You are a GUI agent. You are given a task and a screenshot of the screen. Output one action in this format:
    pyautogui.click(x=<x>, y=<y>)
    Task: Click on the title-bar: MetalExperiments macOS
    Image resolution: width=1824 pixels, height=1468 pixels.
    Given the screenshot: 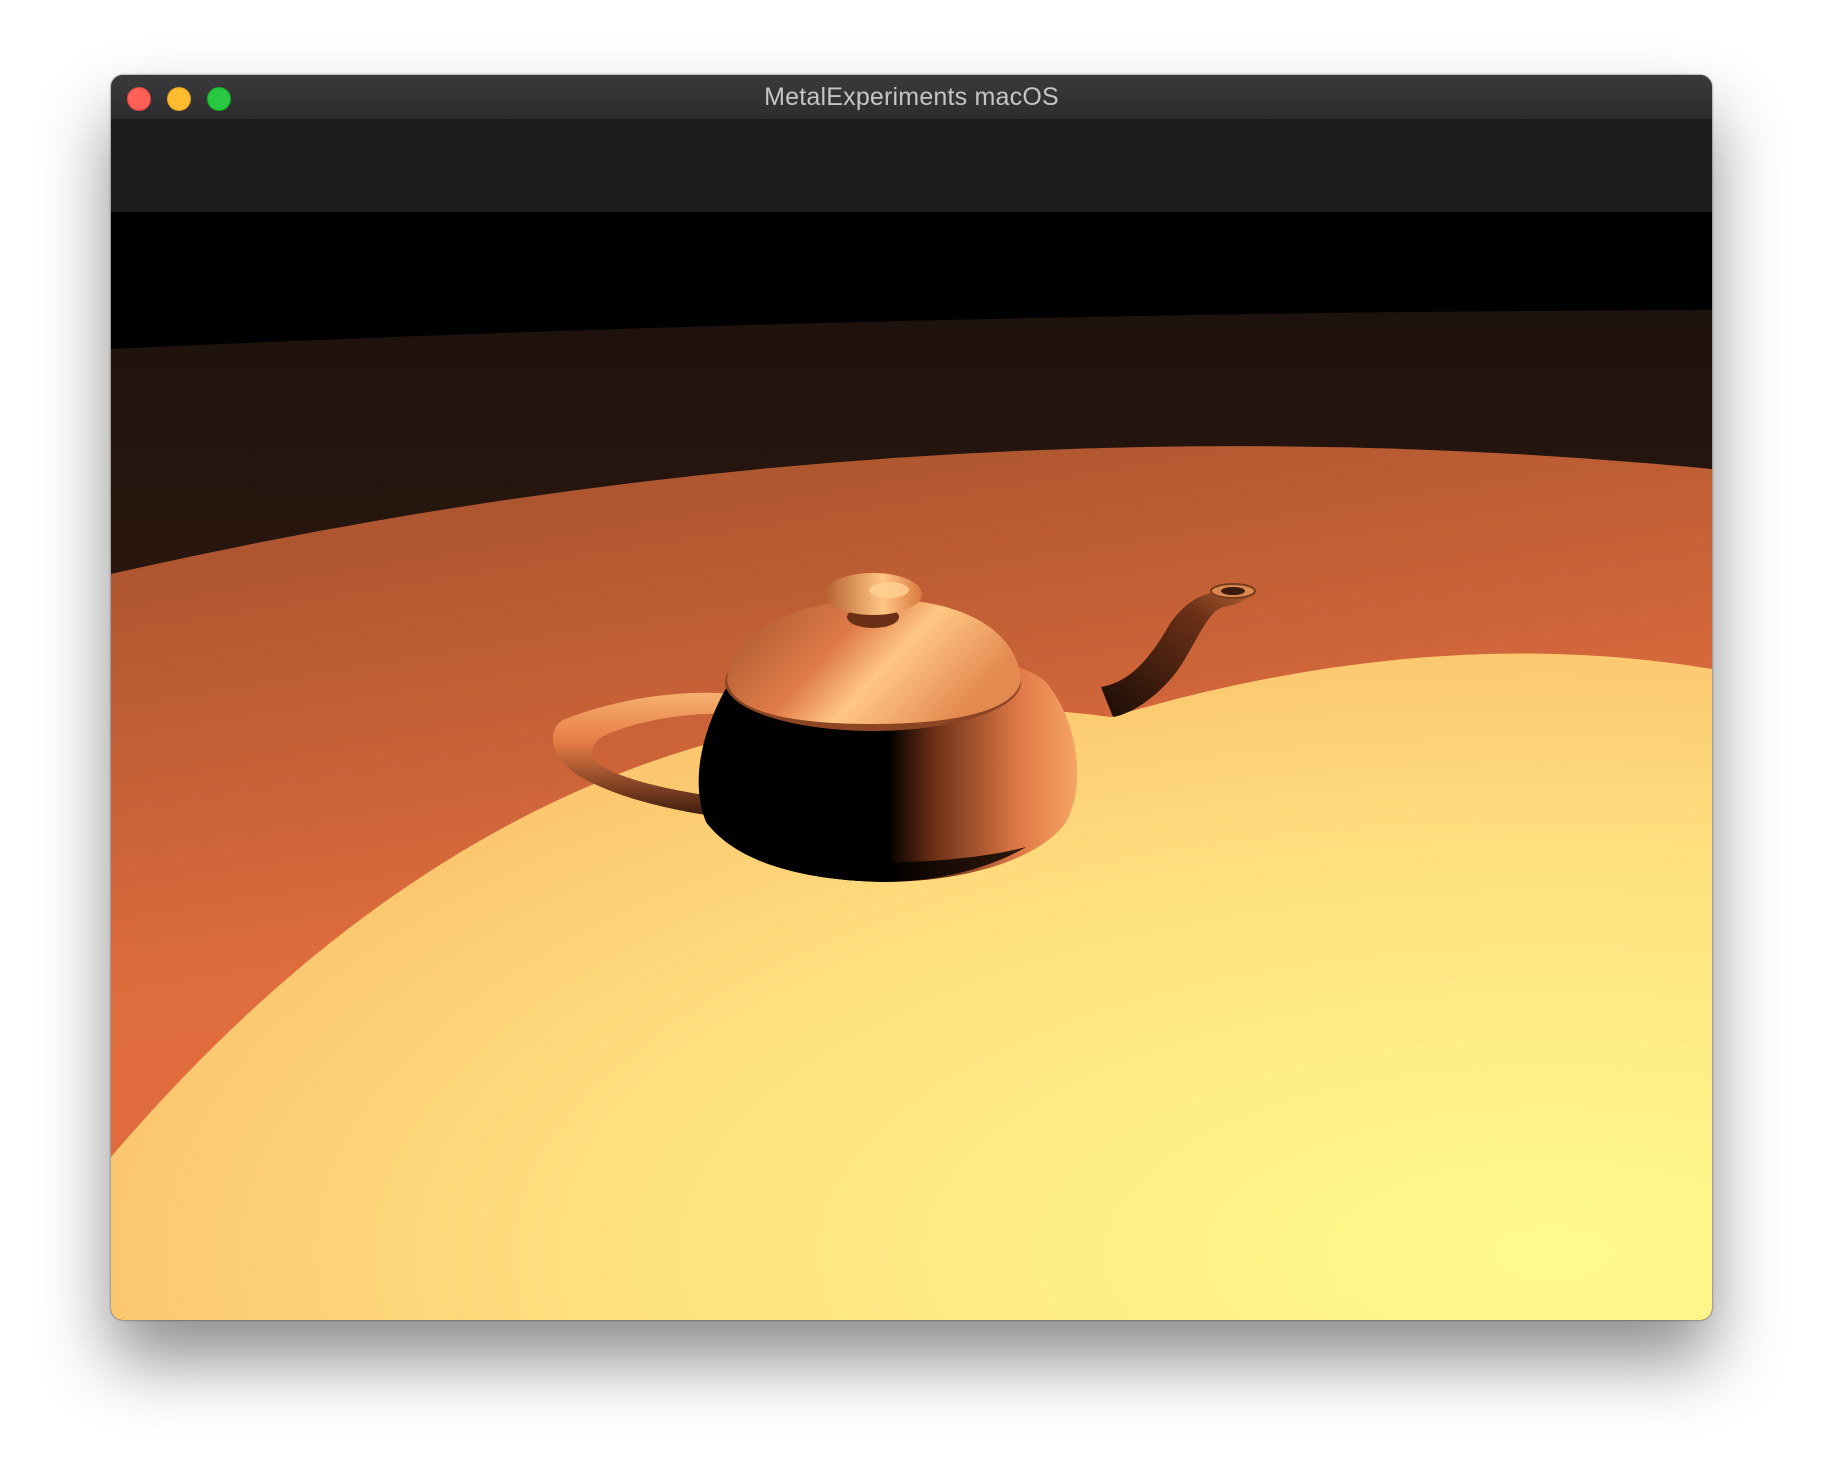 What is the action you would take?
    pyautogui.click(x=911, y=97)
    